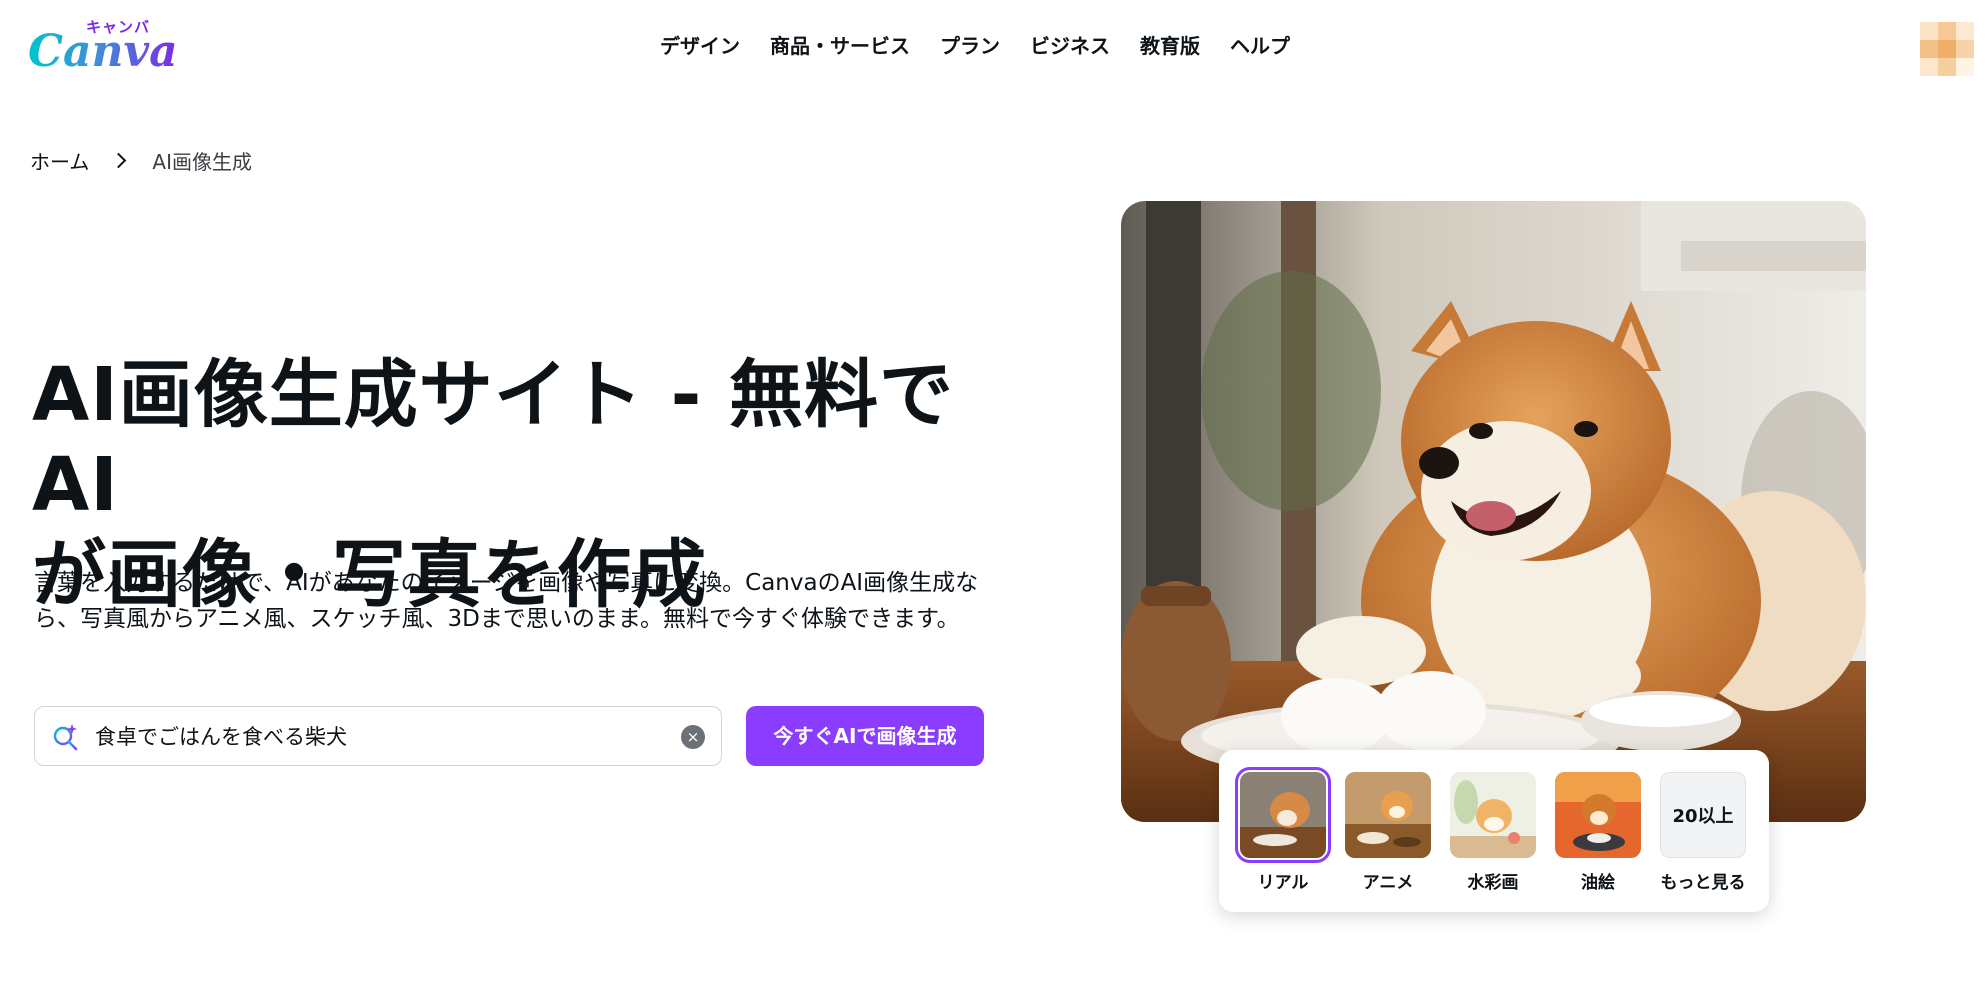  I want to click on style-option-more: 20以上 もっと見る, so click(1703, 832).